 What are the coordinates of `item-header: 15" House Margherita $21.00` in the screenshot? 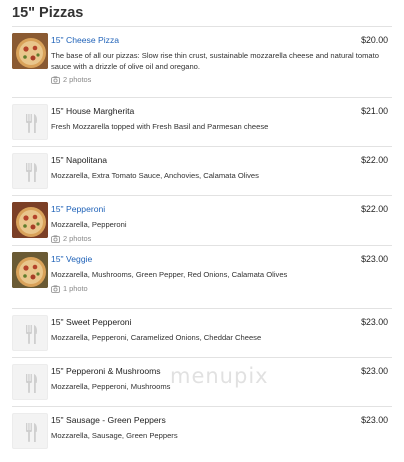 It's located at (219, 110).